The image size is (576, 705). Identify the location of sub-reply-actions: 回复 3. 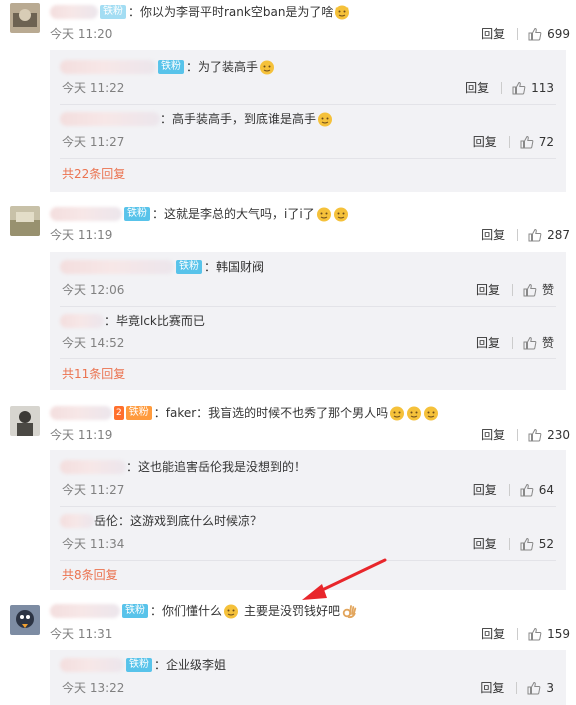
(517, 688).